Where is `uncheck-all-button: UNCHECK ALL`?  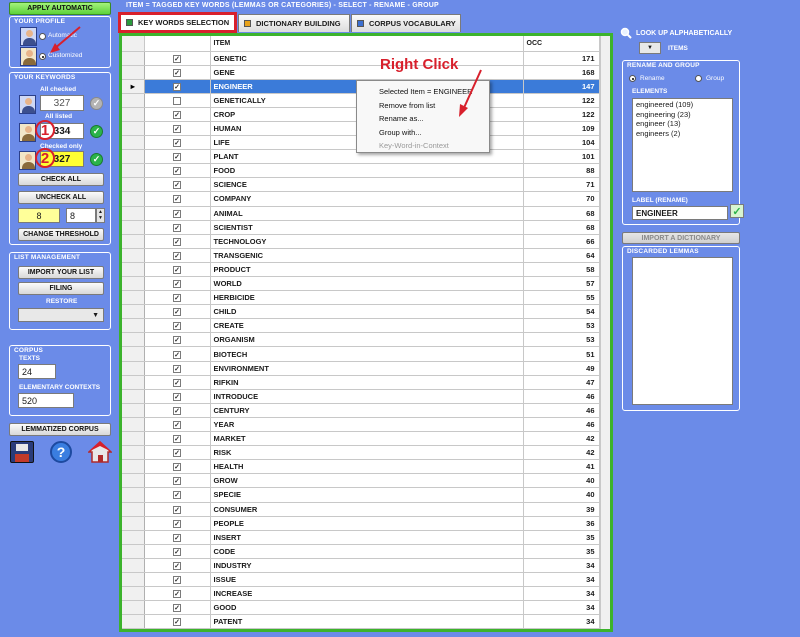
uncheck-all-button: UNCHECK ALL is located at coordinates (61, 197).